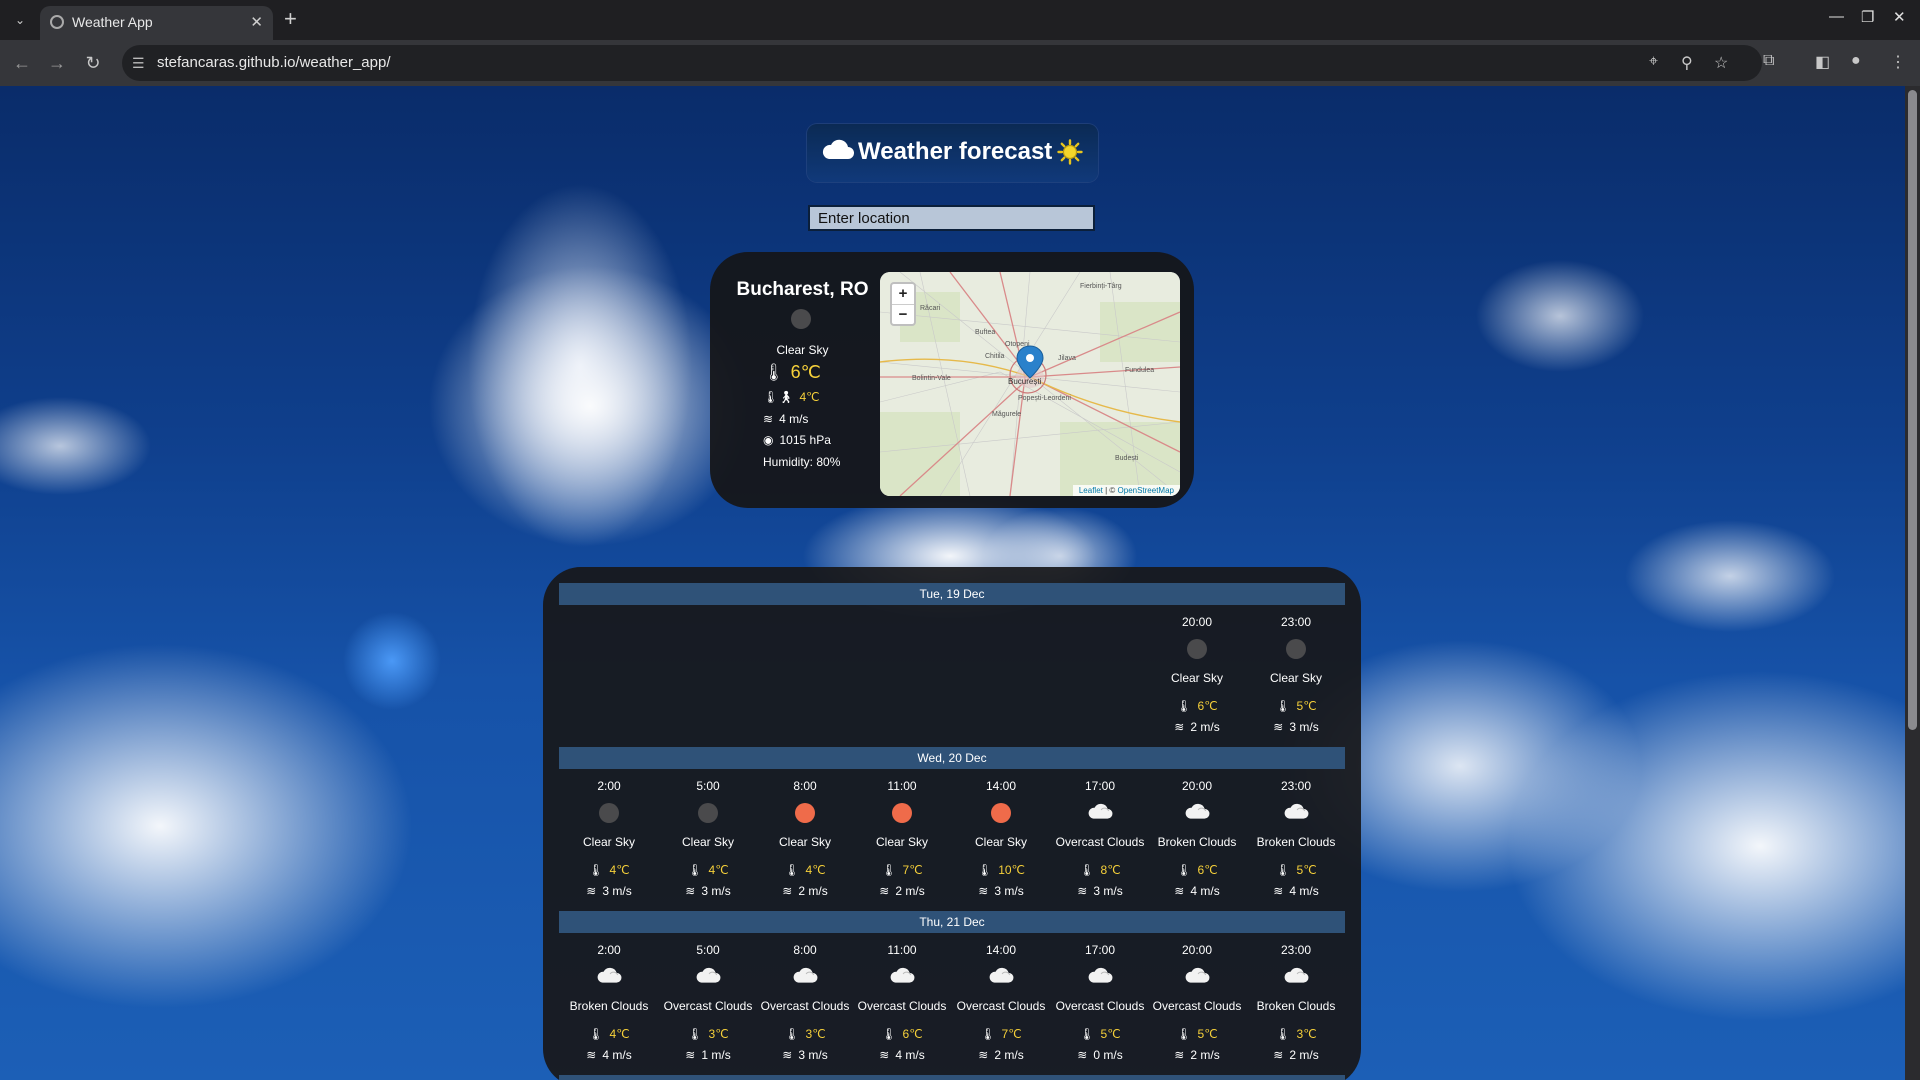  What do you see at coordinates (1867, 17) in the screenshot?
I see `restore-icon: ❐` at bounding box center [1867, 17].